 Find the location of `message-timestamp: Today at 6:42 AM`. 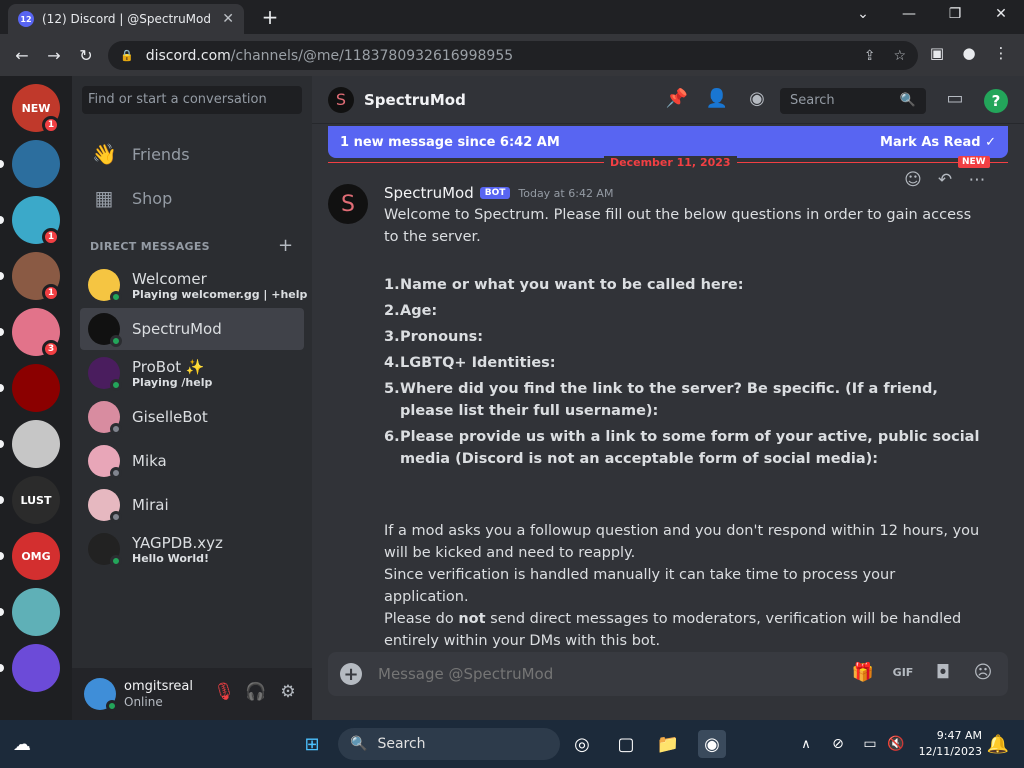

message-timestamp: Today at 6:42 AM is located at coordinates (566, 193).